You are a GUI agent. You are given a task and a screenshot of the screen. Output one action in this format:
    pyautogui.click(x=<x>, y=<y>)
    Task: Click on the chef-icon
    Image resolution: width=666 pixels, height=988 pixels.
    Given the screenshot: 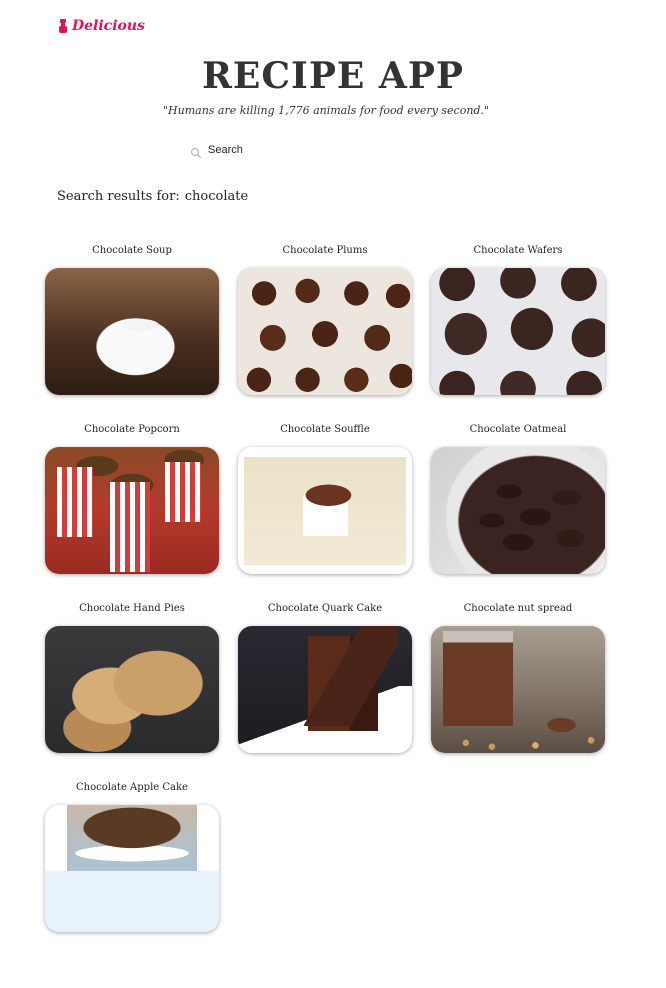 What is the action you would take?
    pyautogui.click(x=63, y=26)
    